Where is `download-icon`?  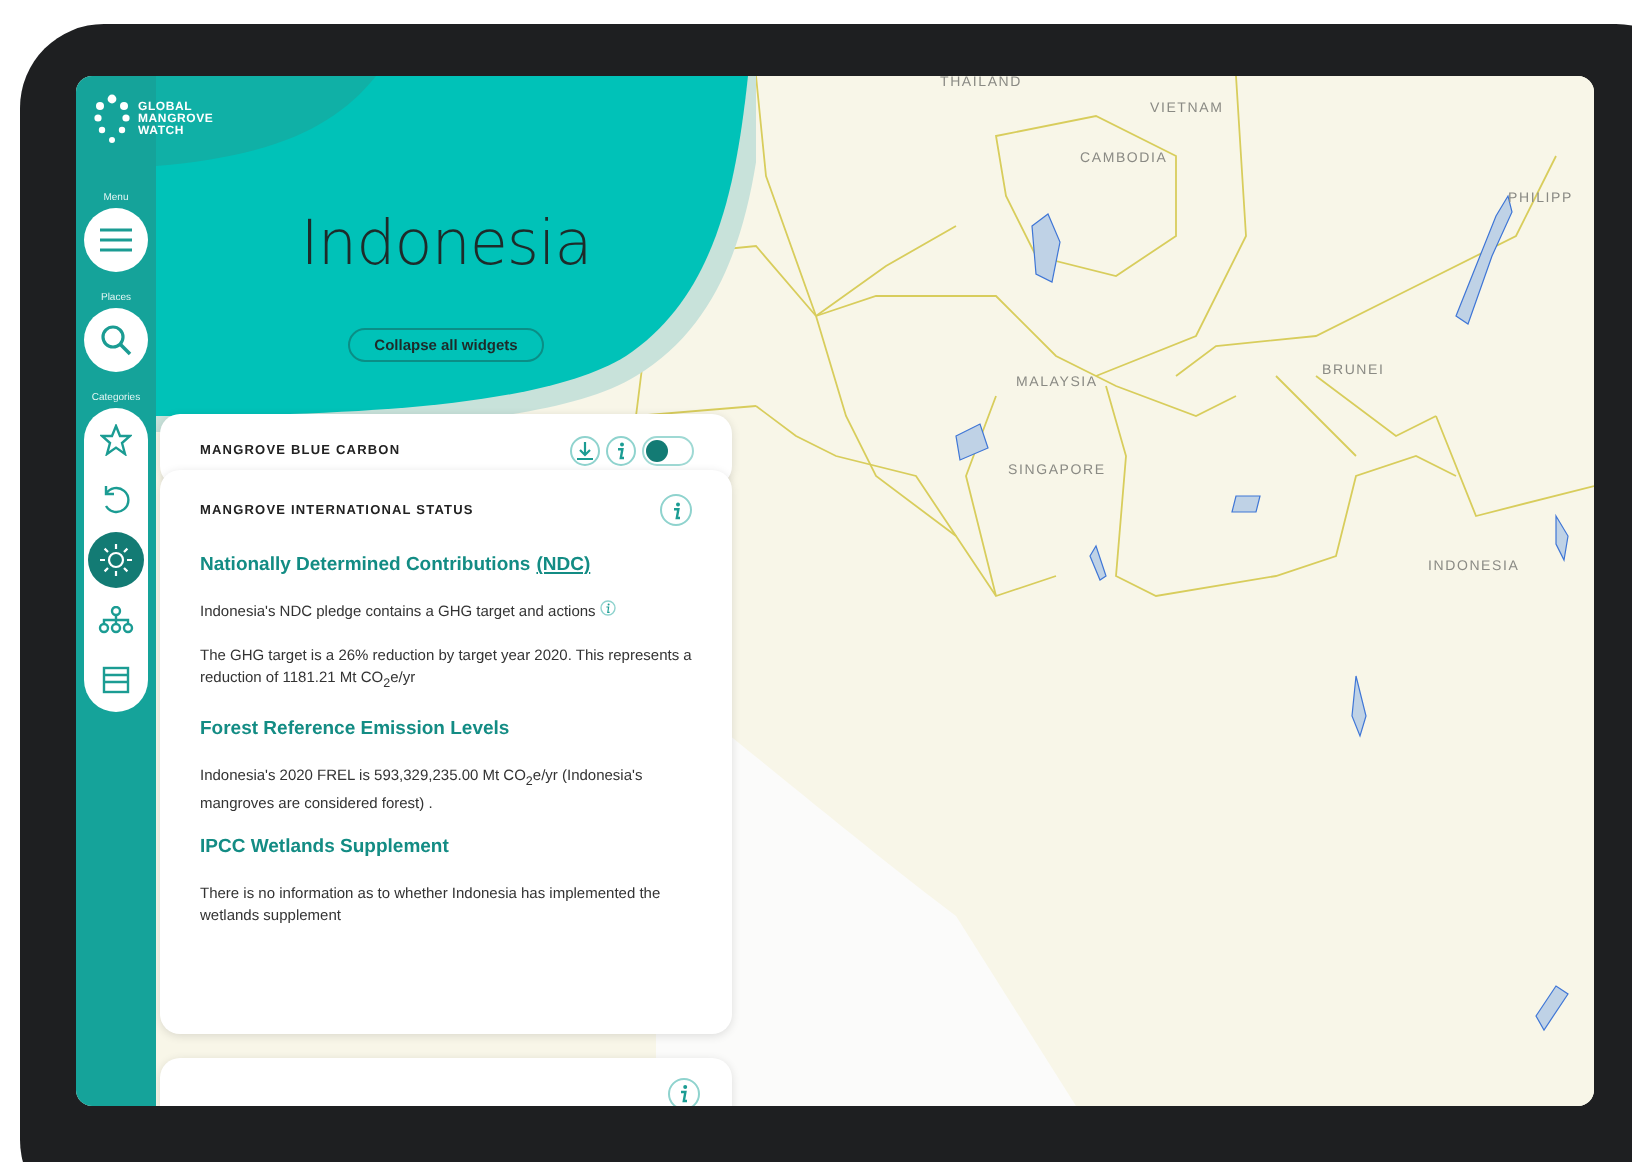
download-icon is located at coordinates (585, 450).